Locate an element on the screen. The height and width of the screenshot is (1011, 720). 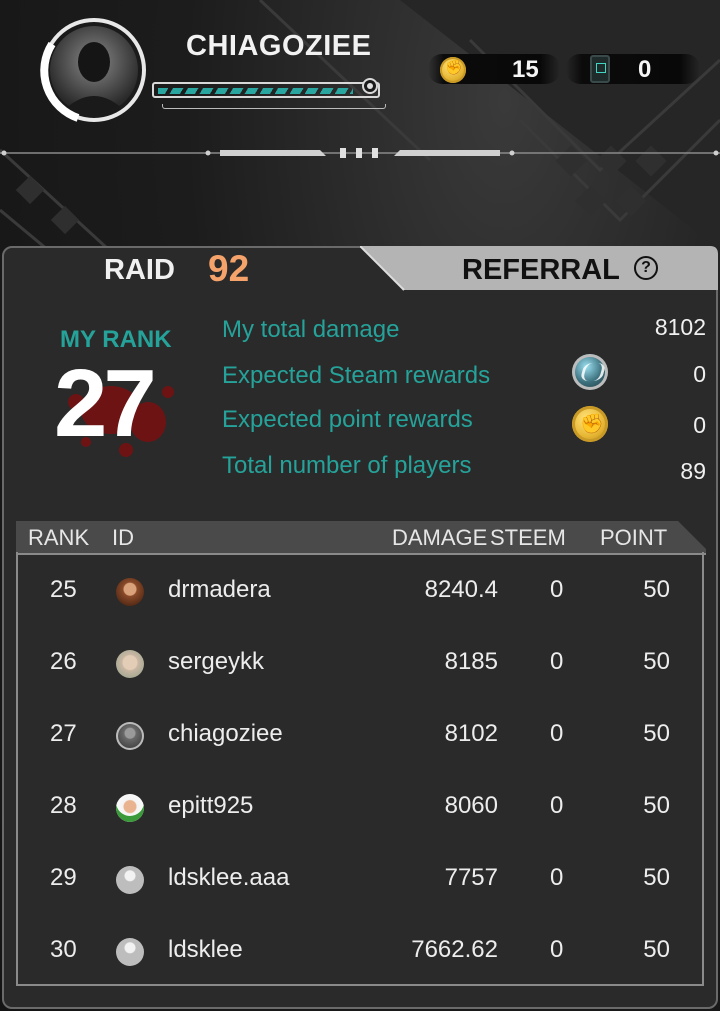
raid-number: 92 is located at coordinates (229, 268).